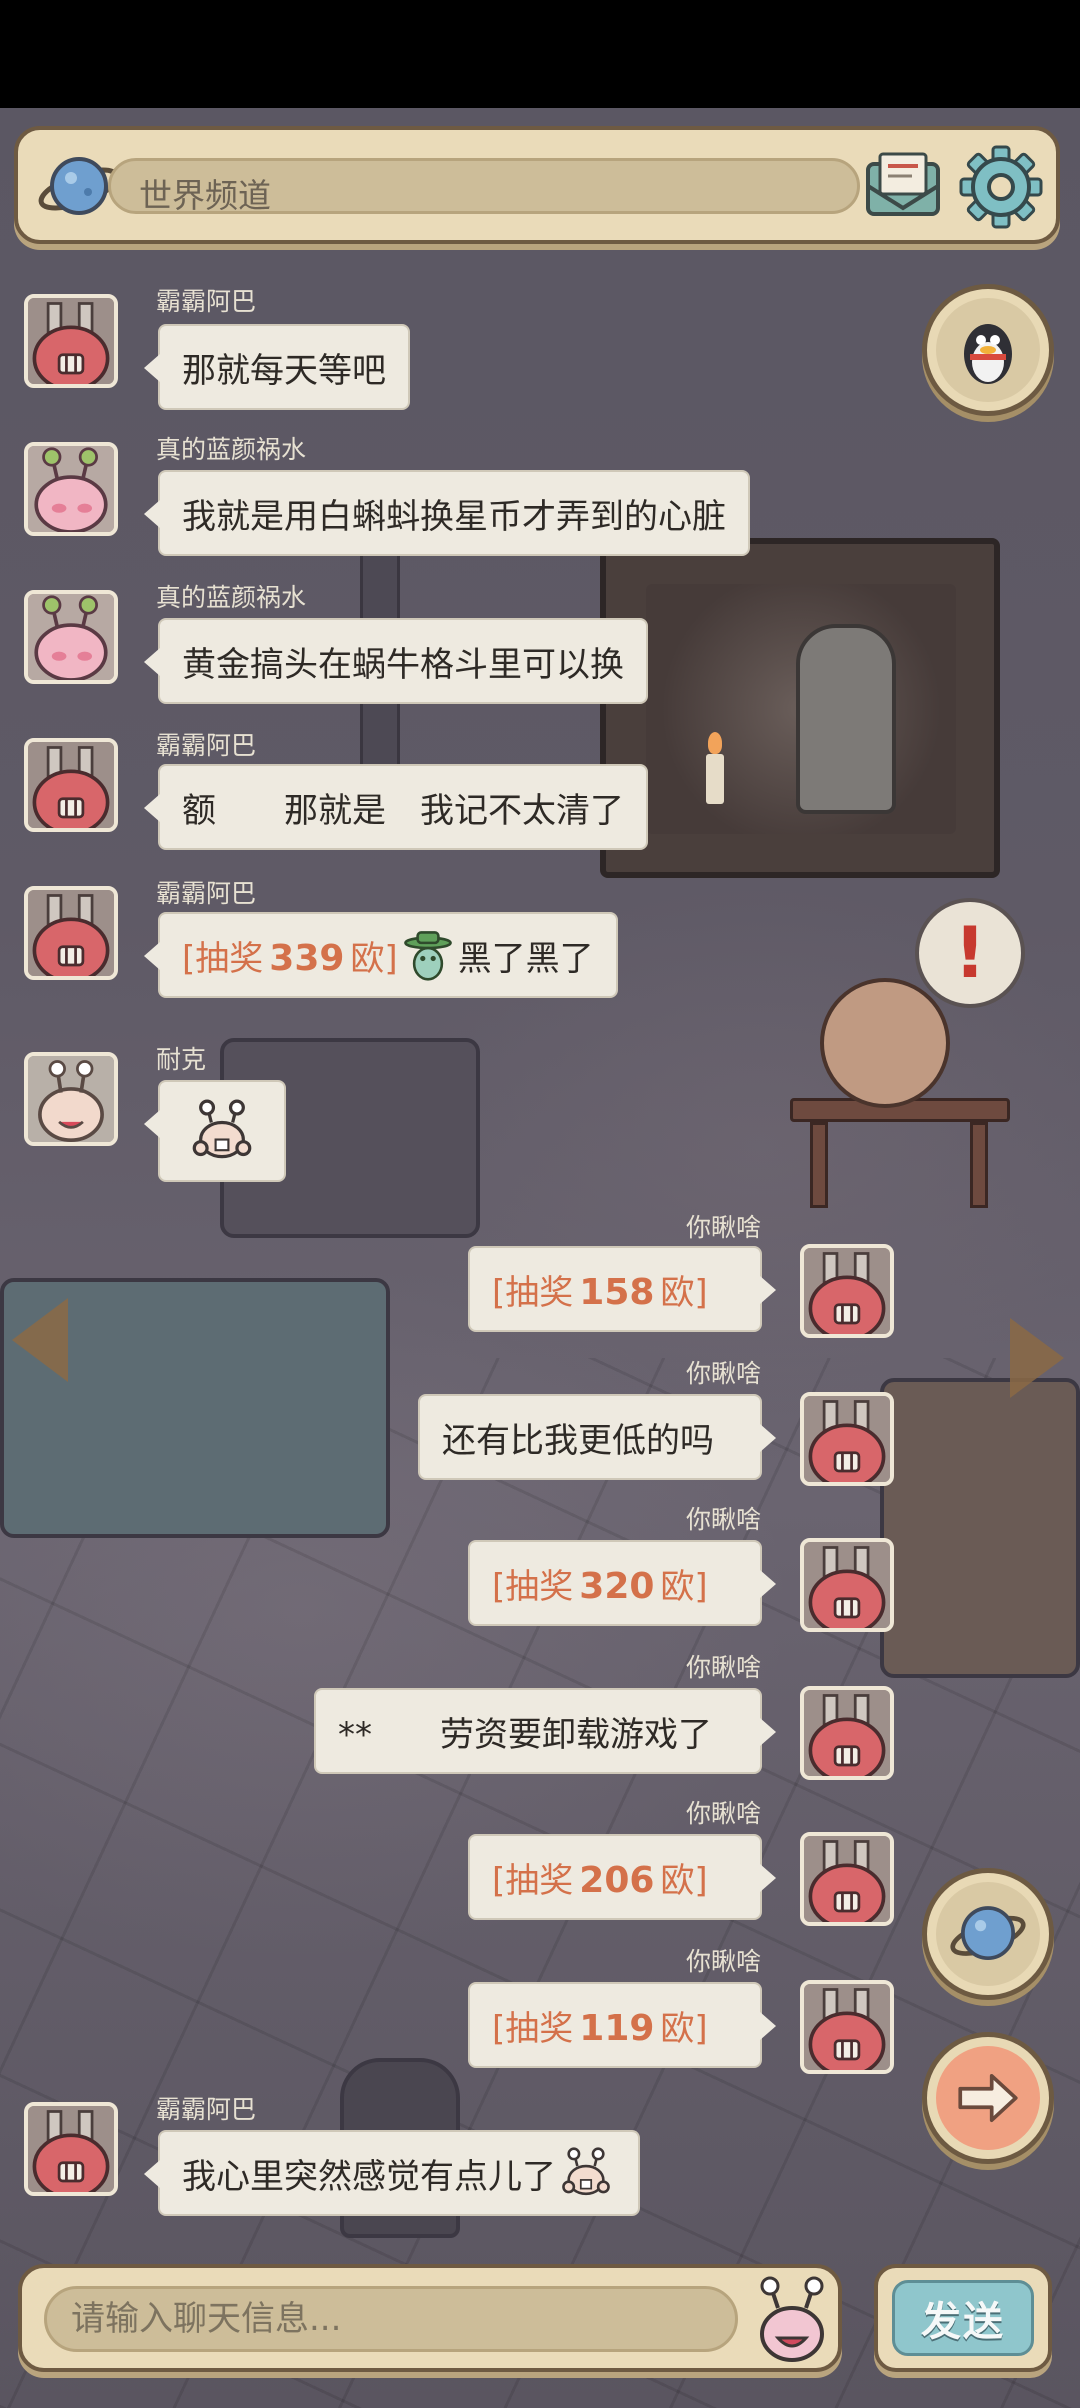  I want to click on lottery-result: [抽奖 119 欧], so click(600, 2025).